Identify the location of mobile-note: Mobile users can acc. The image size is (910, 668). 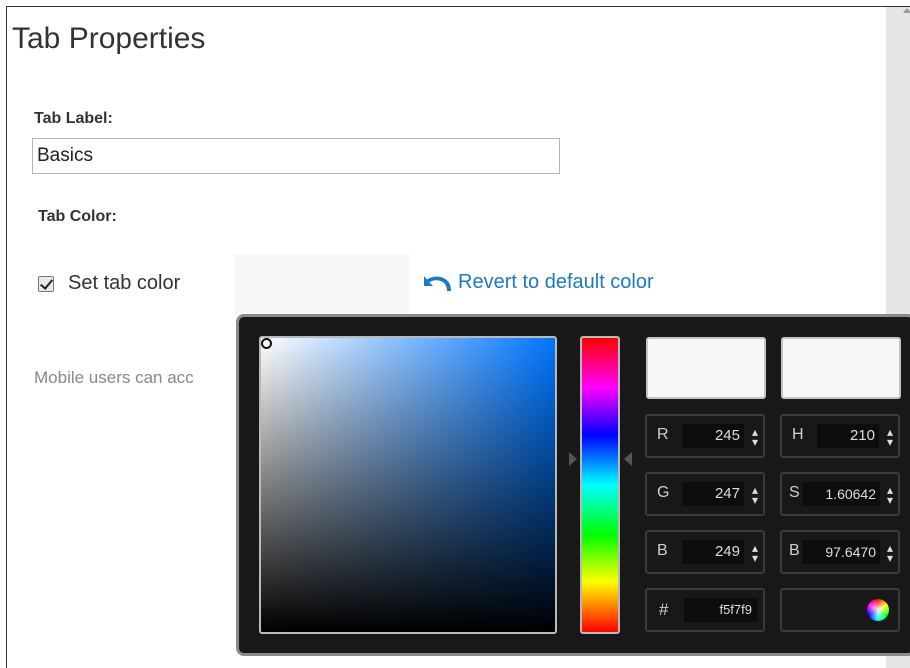
(114, 377).